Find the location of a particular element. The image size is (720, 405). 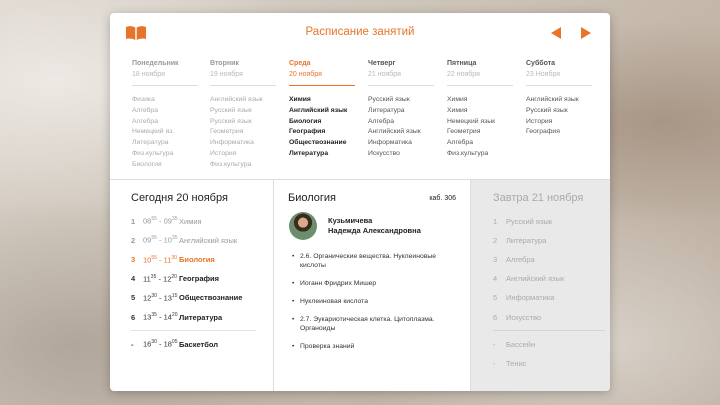

day-subject: Искусство is located at coordinates (384, 153).